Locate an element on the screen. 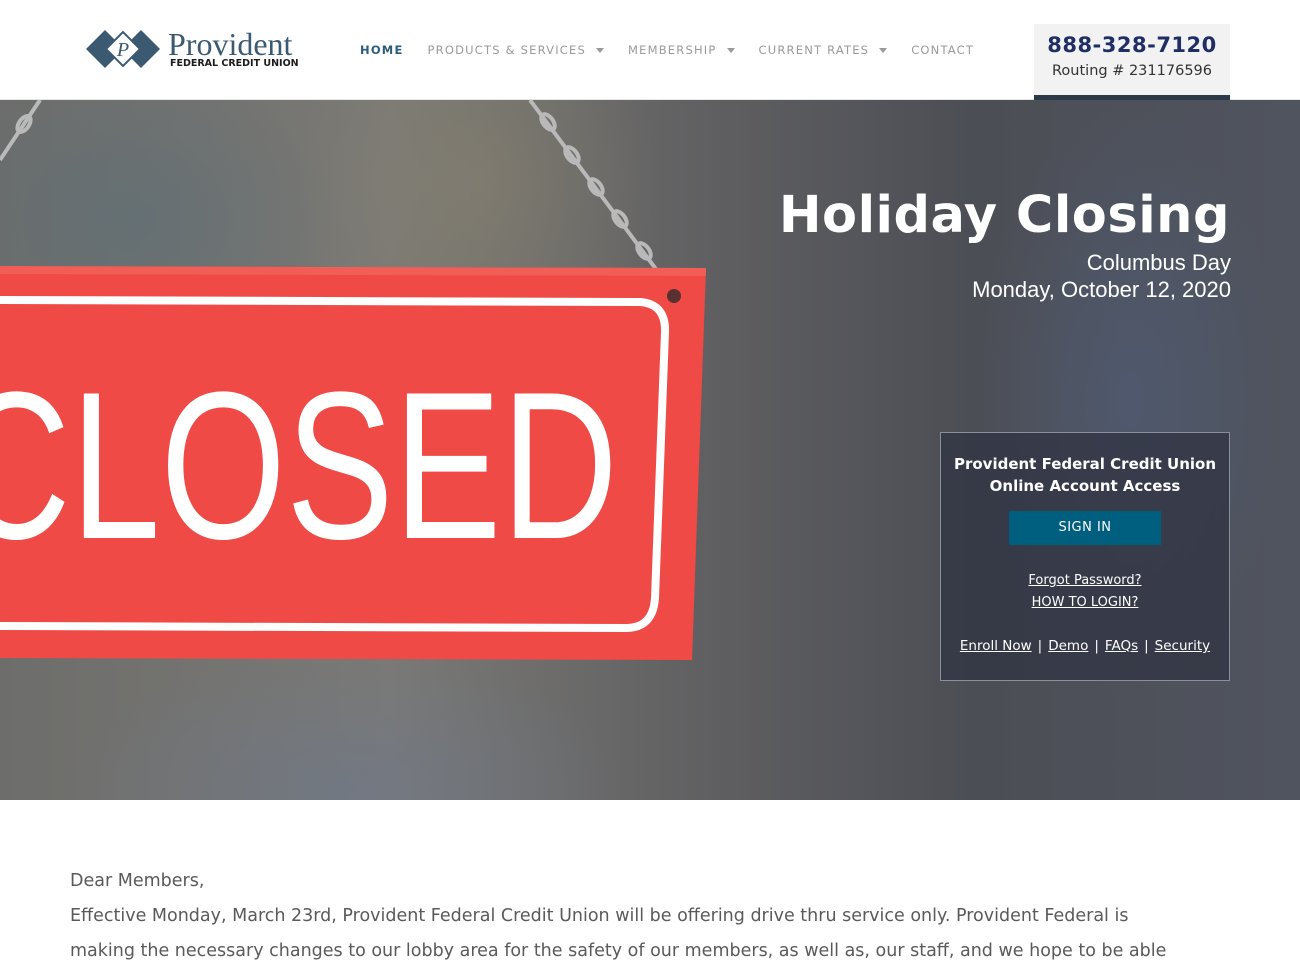 The height and width of the screenshot is (973, 1300). brand-name: Provident is located at coordinates (230, 44).